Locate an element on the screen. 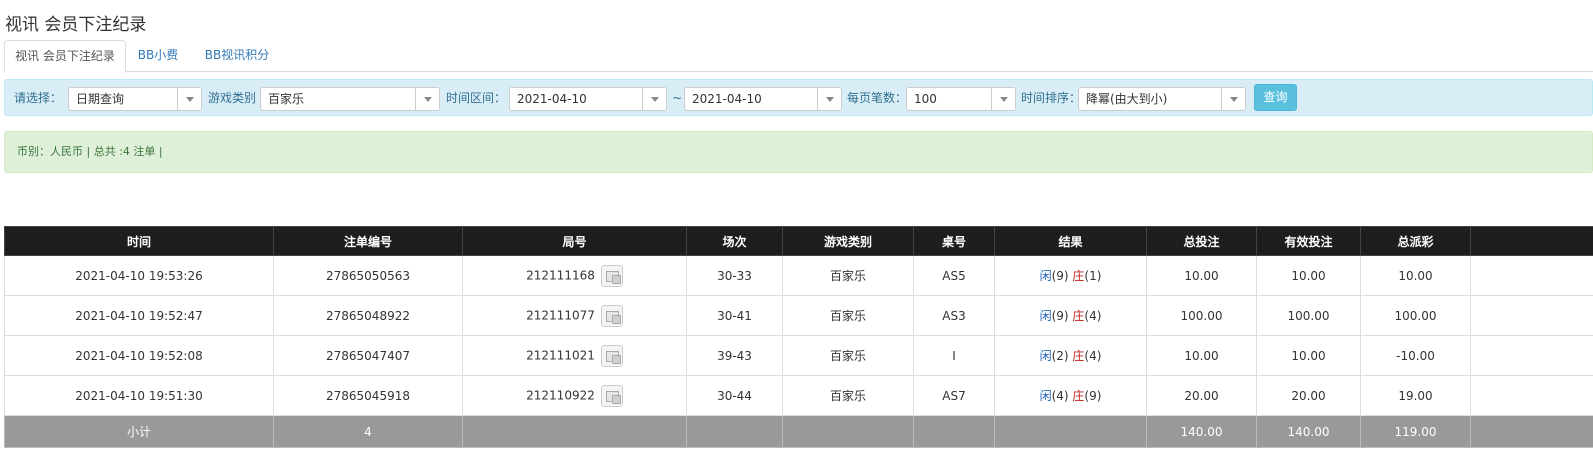  cell-bet-id: 27865047407 is located at coordinates (368, 355).